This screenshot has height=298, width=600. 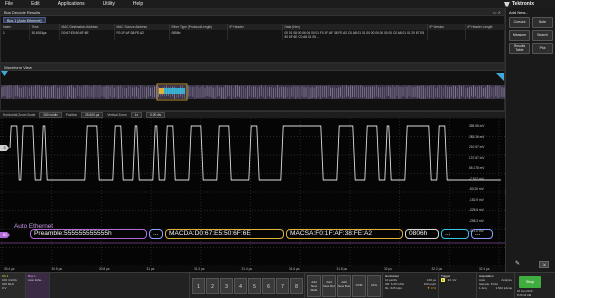 What do you see at coordinates (109, 4) in the screenshot?
I see `menu-utility: Utility` at bounding box center [109, 4].